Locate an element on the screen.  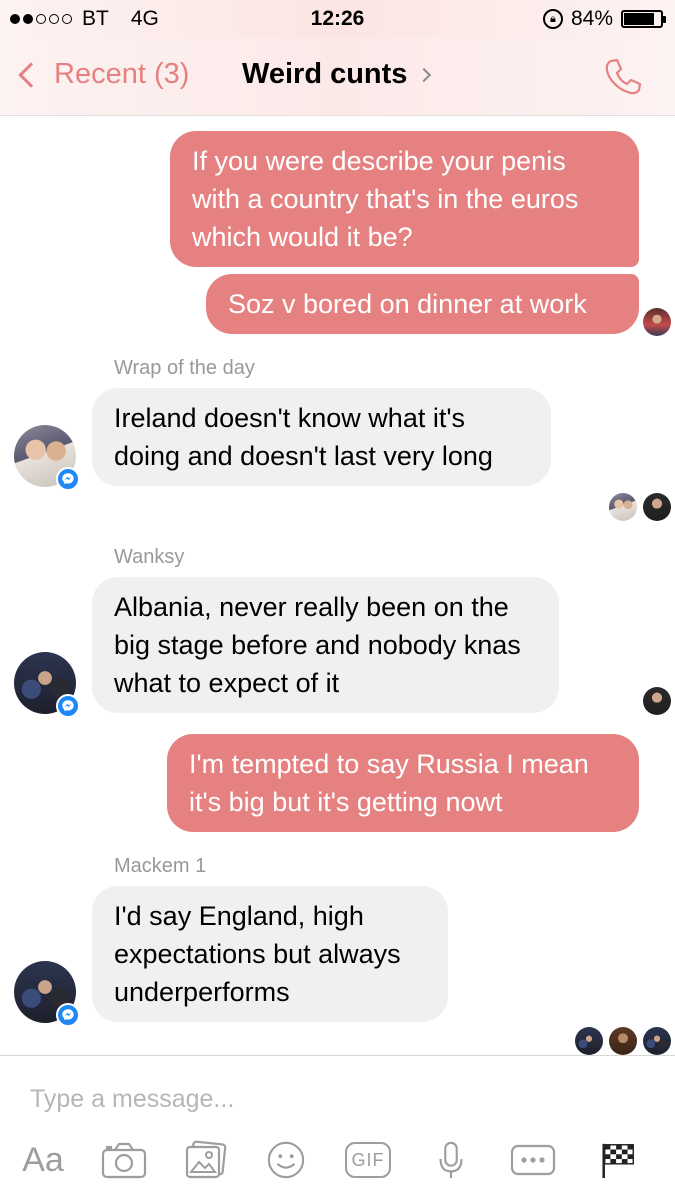
camera-icon is located at coordinates (124, 1160).